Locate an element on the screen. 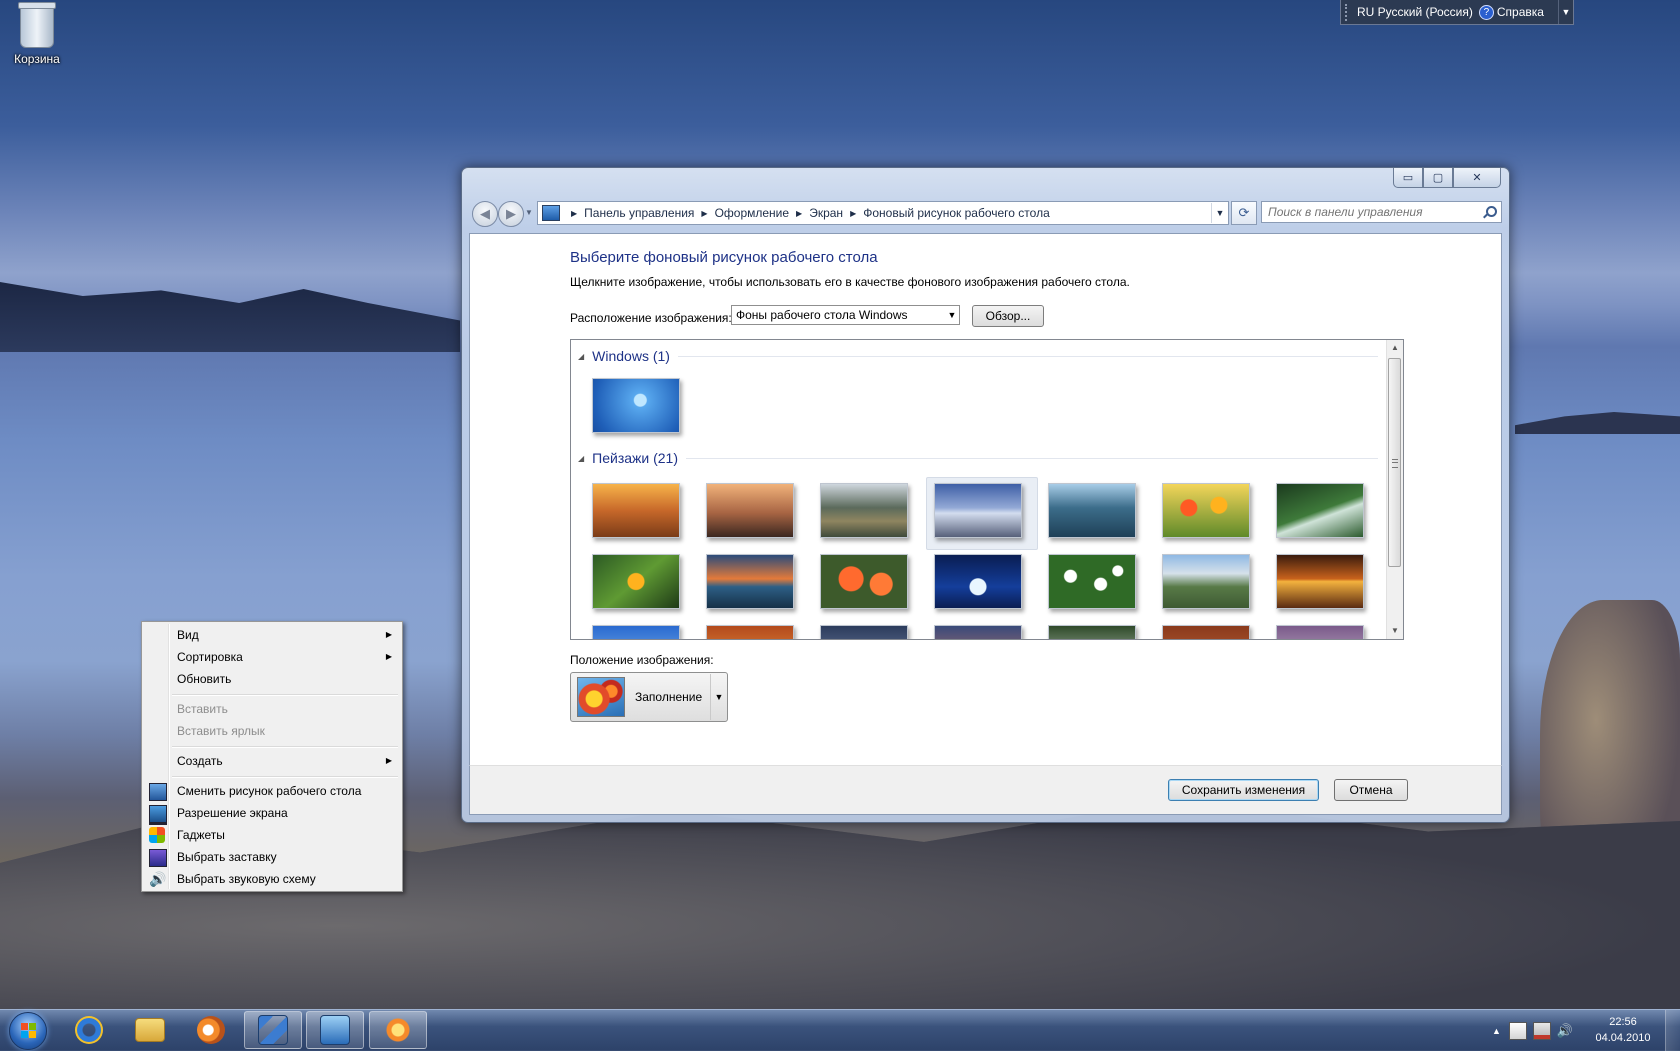 This screenshot has height=1051, width=1680. taskbar: ▲ 🔊 22:56 04.04.2010 is located at coordinates (840, 1030).